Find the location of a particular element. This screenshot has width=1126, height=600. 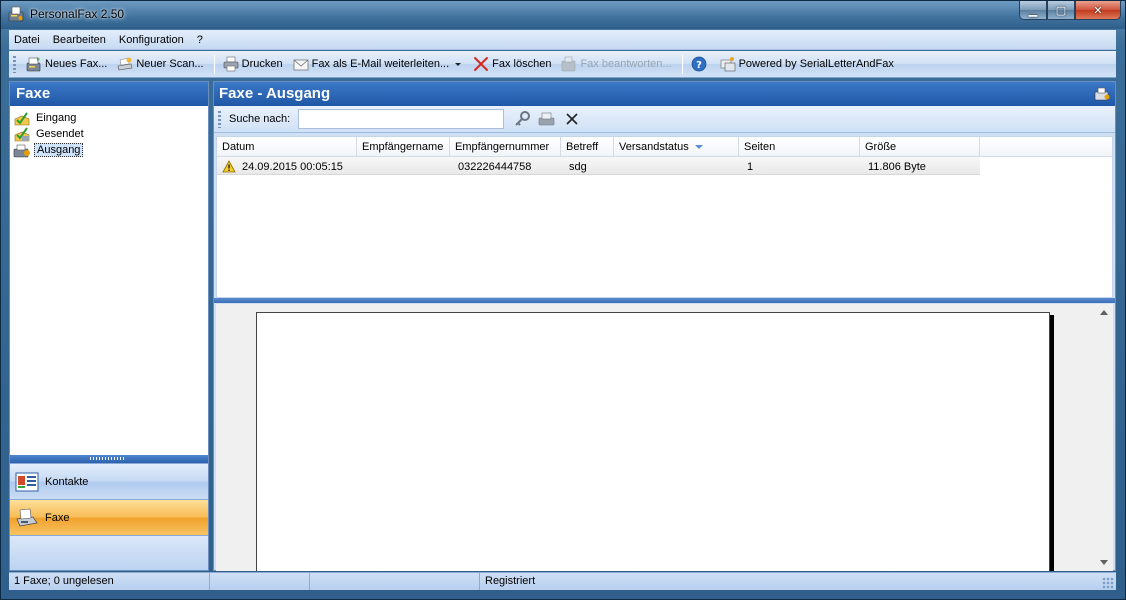

column-header-groesse: Größe is located at coordinates (920, 146).